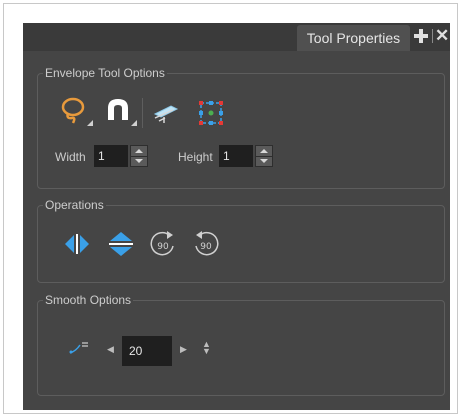 Image resolution: width=462 pixels, height=418 pixels. What do you see at coordinates (166, 113) in the screenshot?
I see `contour-editor-icon` at bounding box center [166, 113].